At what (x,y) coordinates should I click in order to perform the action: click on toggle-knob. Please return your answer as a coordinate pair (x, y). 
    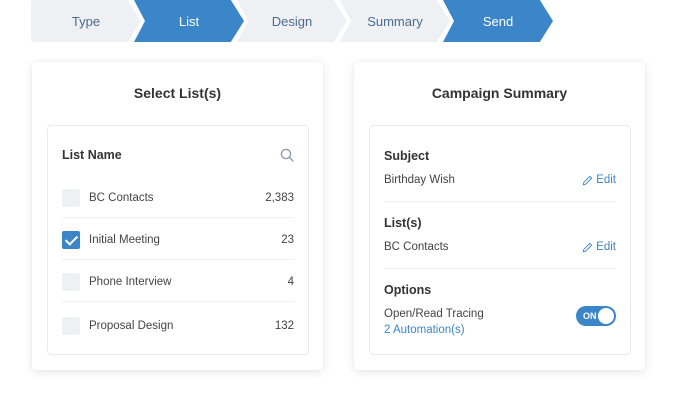
    Looking at the image, I should click on (606, 316).